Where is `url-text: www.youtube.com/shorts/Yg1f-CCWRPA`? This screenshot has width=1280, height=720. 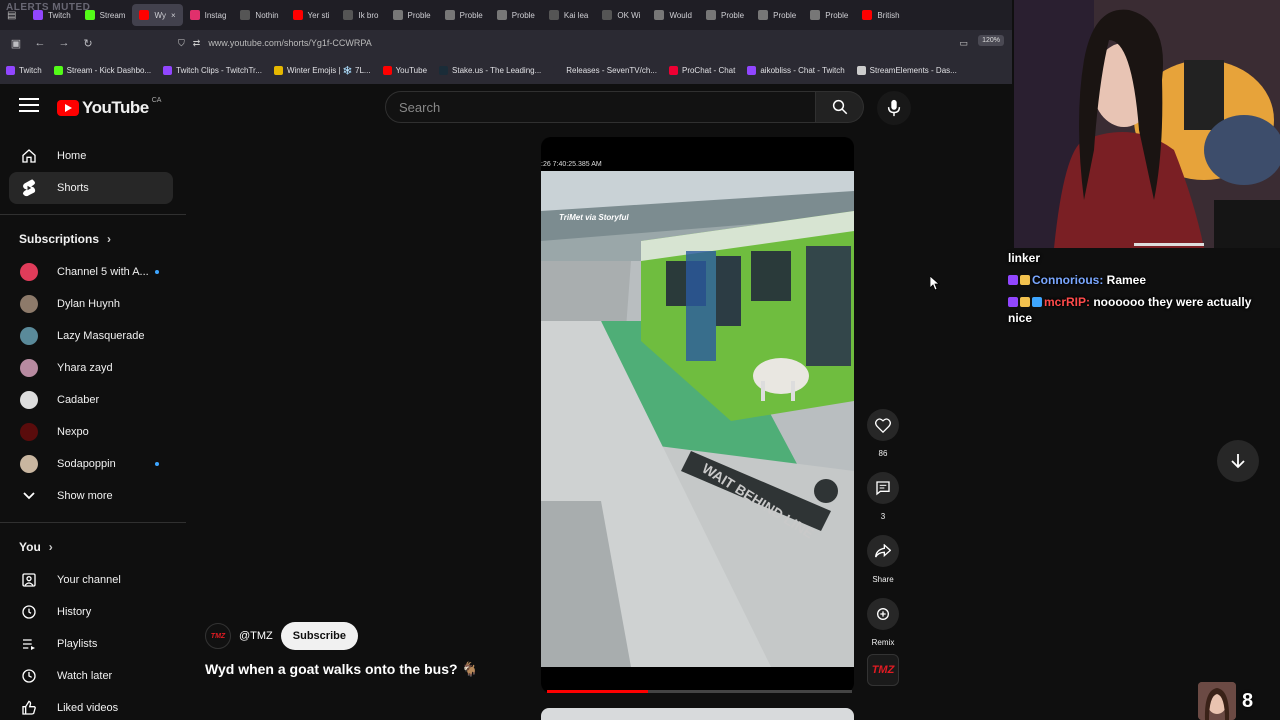 url-text: www.youtube.com/shorts/Yg1f-CCWRPA is located at coordinates (290, 43).